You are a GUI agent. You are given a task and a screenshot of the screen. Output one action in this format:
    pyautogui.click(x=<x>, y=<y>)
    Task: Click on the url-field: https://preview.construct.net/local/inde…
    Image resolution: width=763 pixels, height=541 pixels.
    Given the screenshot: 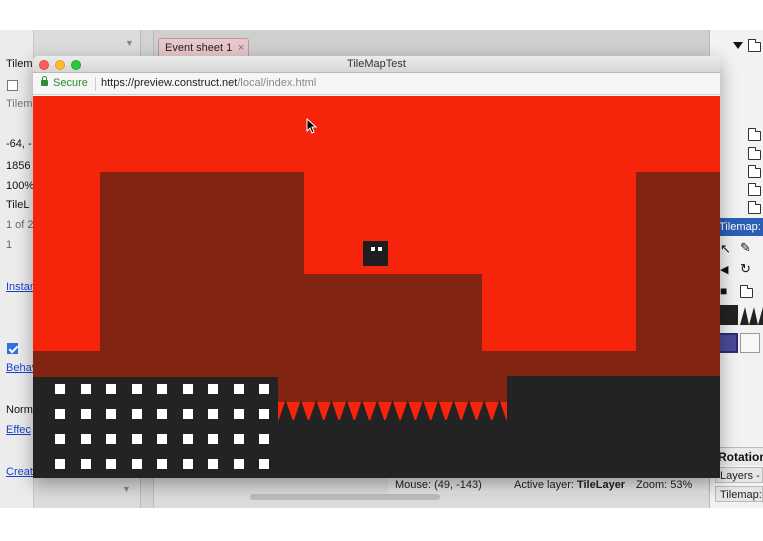 What is the action you would take?
    pyautogui.click(x=208, y=83)
    